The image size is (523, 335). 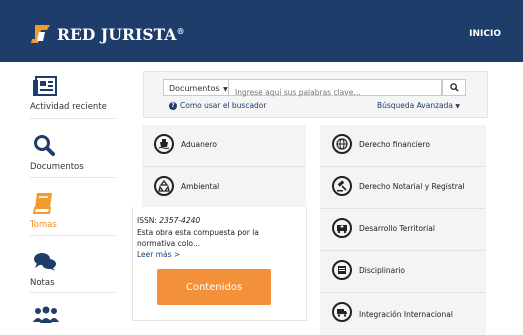 What do you see at coordinates (121, 34) in the screenshot?
I see `brand-name: RED JURISTA®` at bounding box center [121, 34].